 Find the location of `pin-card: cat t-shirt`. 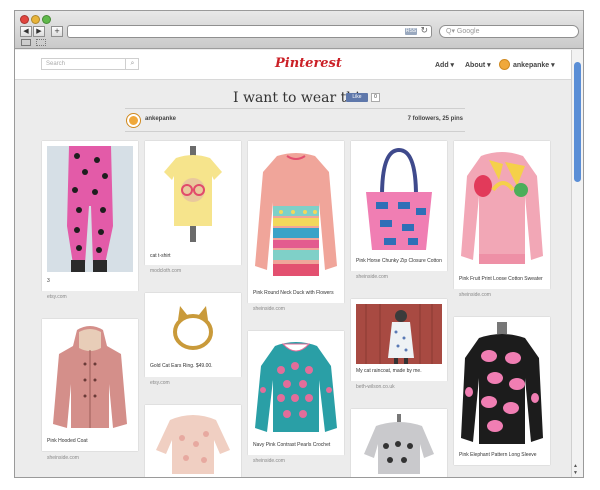

pin-card: cat t-shirt is located at coordinates (193, 203).